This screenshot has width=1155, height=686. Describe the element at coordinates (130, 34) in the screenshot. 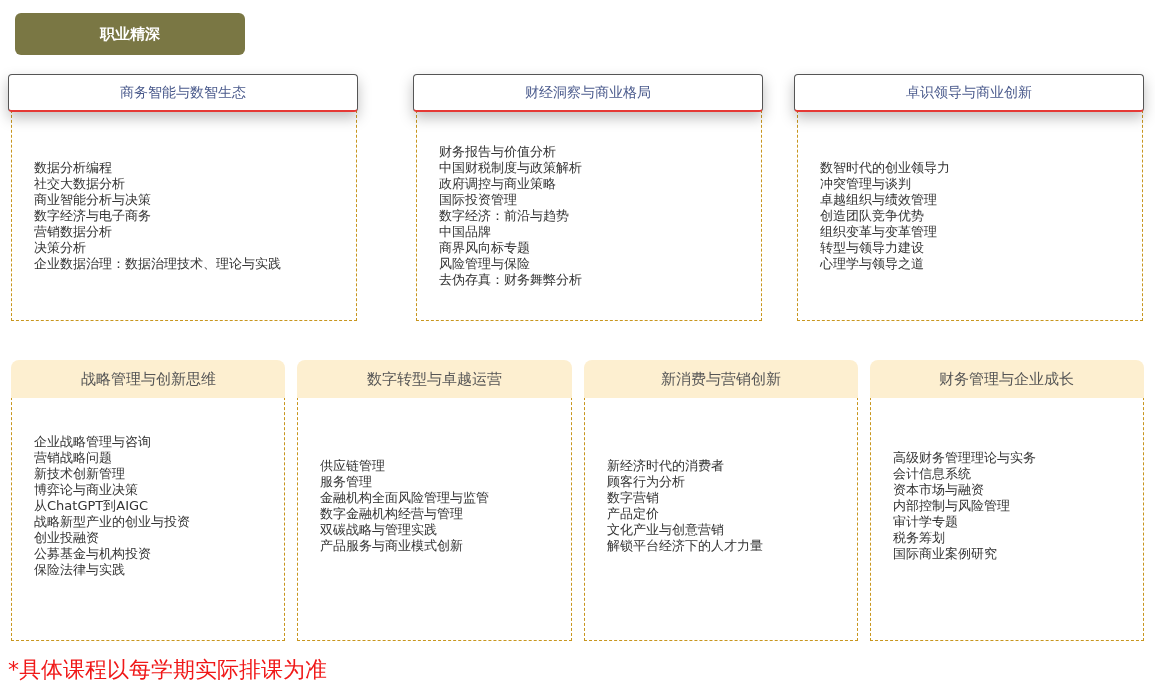

I see `section-title: 职业精深` at that location.